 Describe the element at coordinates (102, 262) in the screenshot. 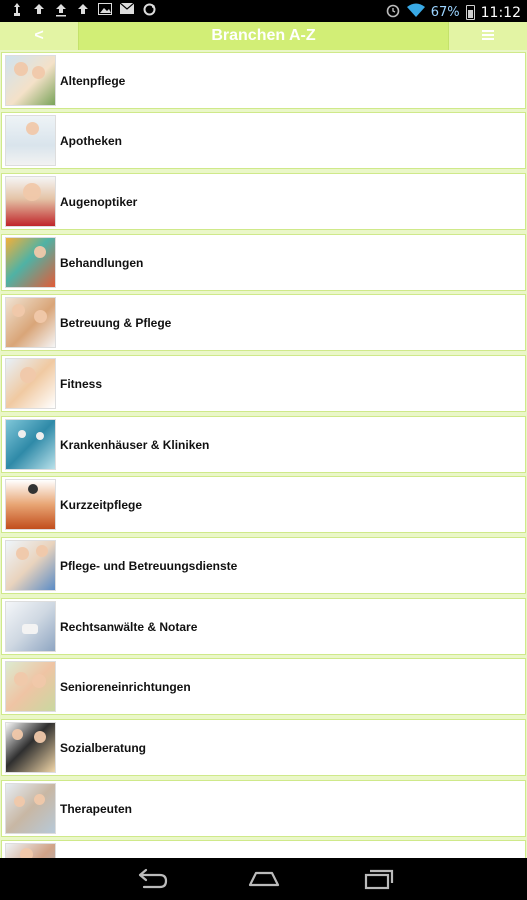

I see `list-item-label: Behandlungen` at that location.